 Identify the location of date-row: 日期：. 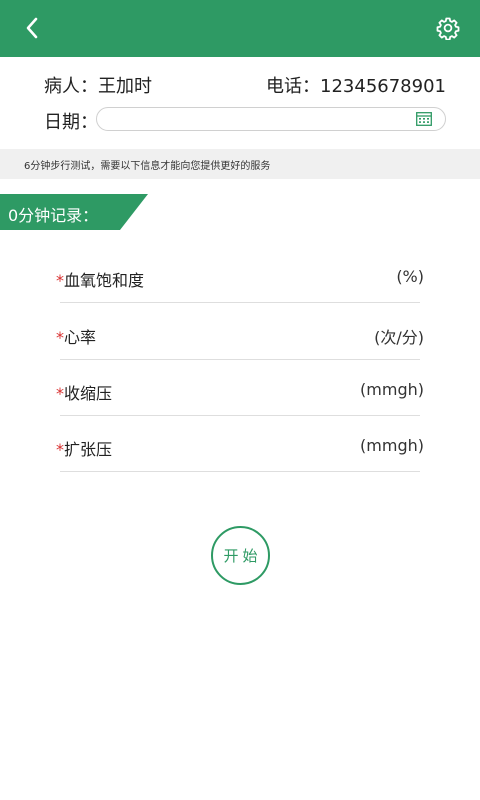
(246, 119).